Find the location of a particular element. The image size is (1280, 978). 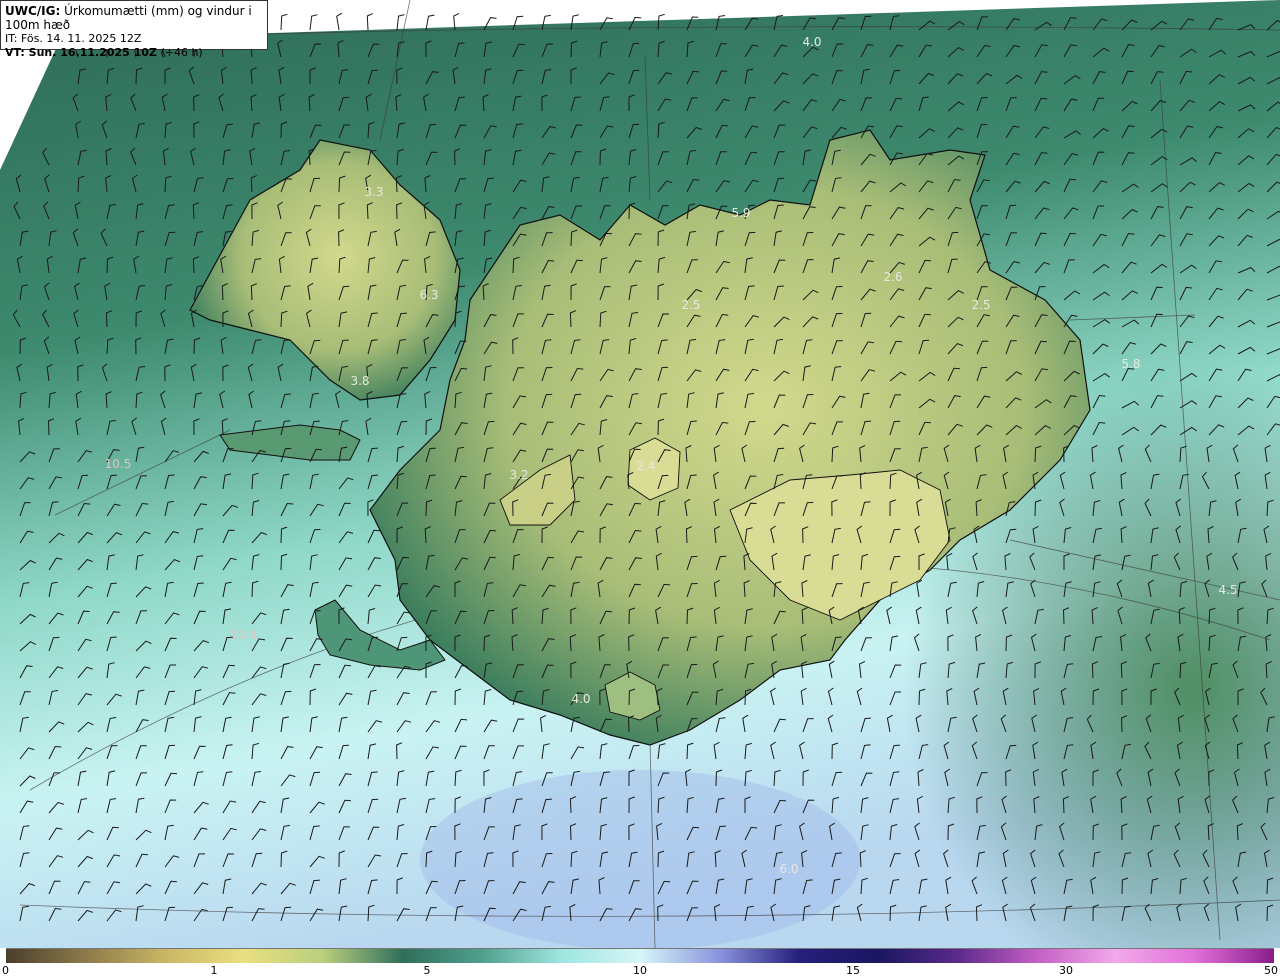

colorbar-tick: 50 is located at coordinates (1271, 970).